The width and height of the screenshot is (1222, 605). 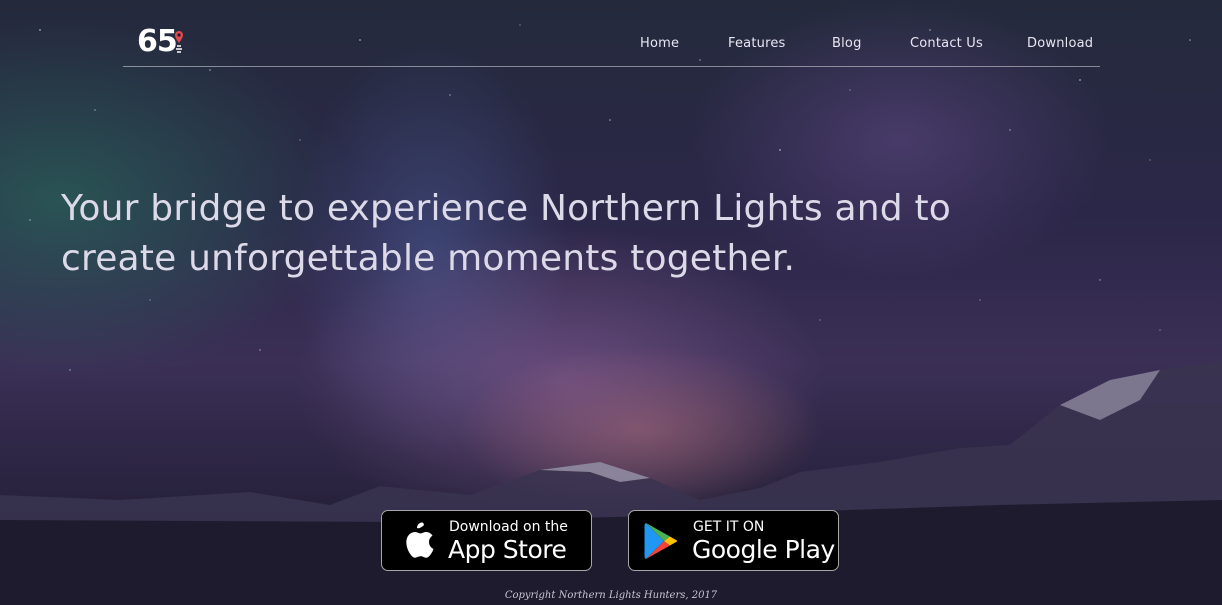 What do you see at coordinates (847, 43) in the screenshot?
I see `nav-blog: Blog` at bounding box center [847, 43].